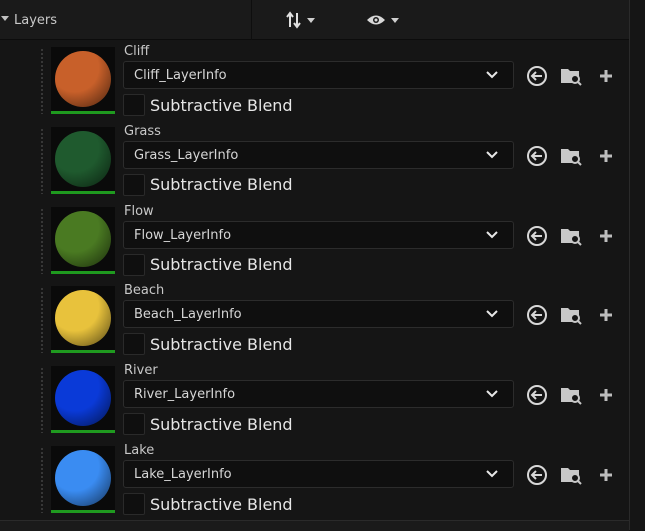 The image size is (645, 531). I want to click on layer-info-combo: Cliff_LayerInfo, so click(318, 75).